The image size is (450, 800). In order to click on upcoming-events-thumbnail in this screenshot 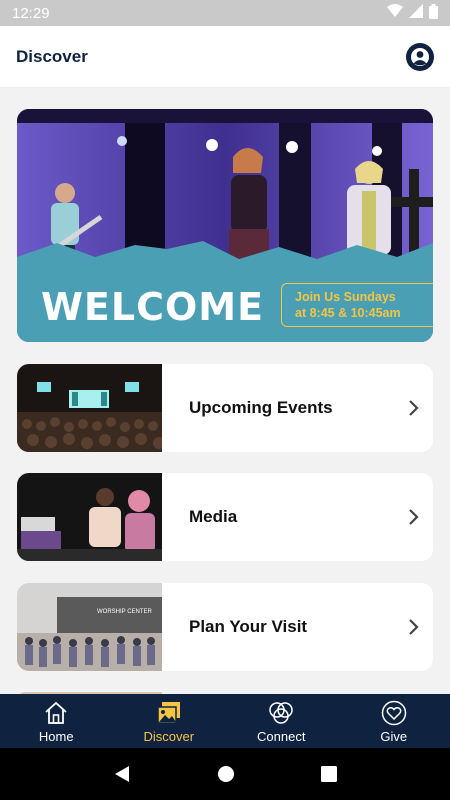, I will do `click(89, 408)`.